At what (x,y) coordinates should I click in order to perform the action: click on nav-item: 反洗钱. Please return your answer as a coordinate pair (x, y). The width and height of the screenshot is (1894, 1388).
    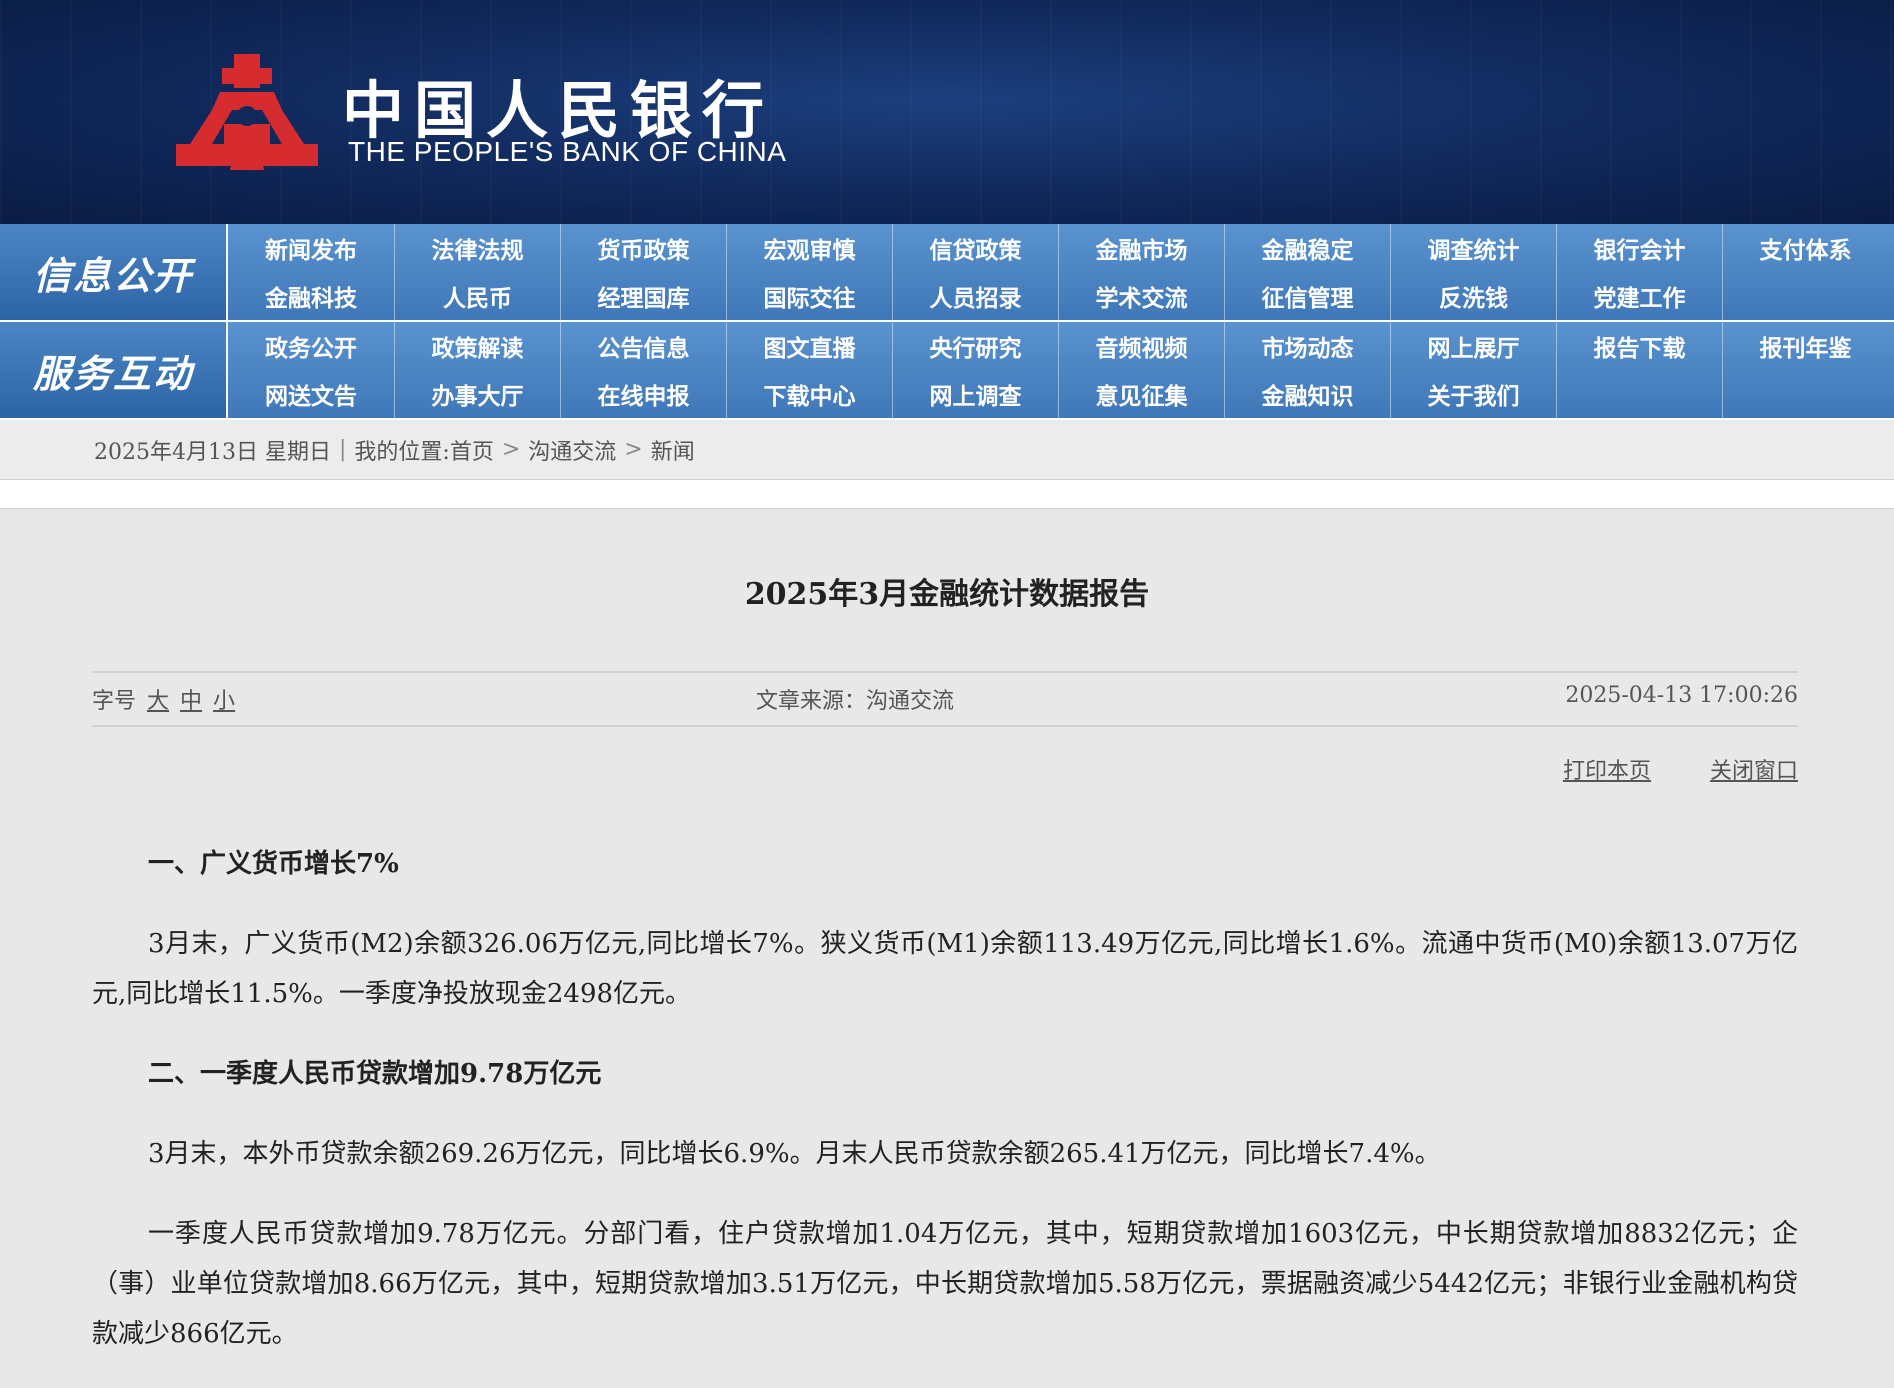
    Looking at the image, I should click on (1473, 296).